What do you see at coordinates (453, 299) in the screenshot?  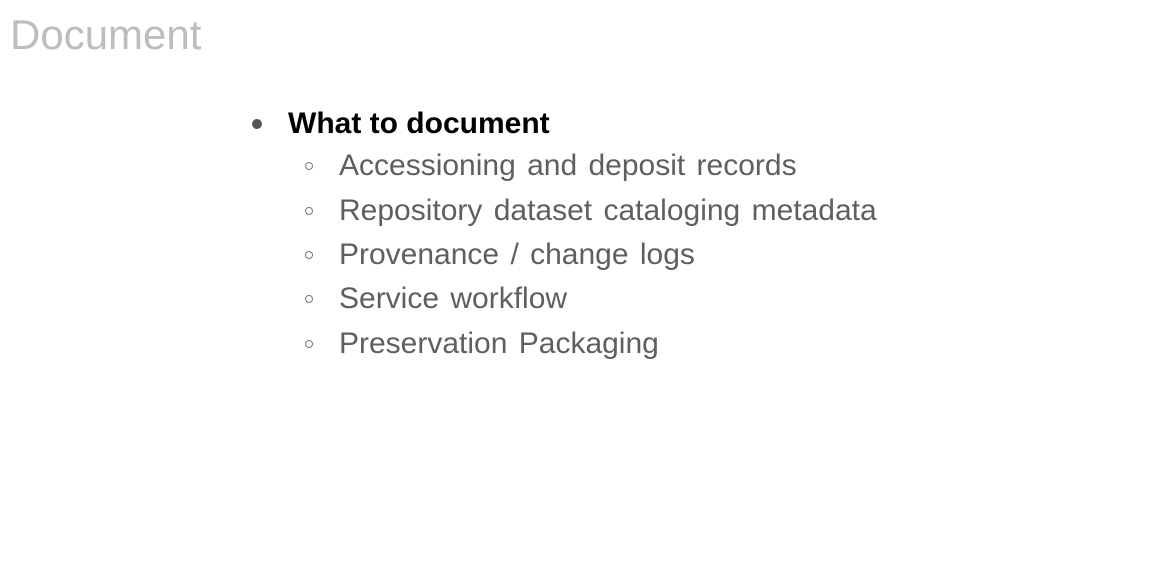 I see `sub-list-item-label: Service workflow` at bounding box center [453, 299].